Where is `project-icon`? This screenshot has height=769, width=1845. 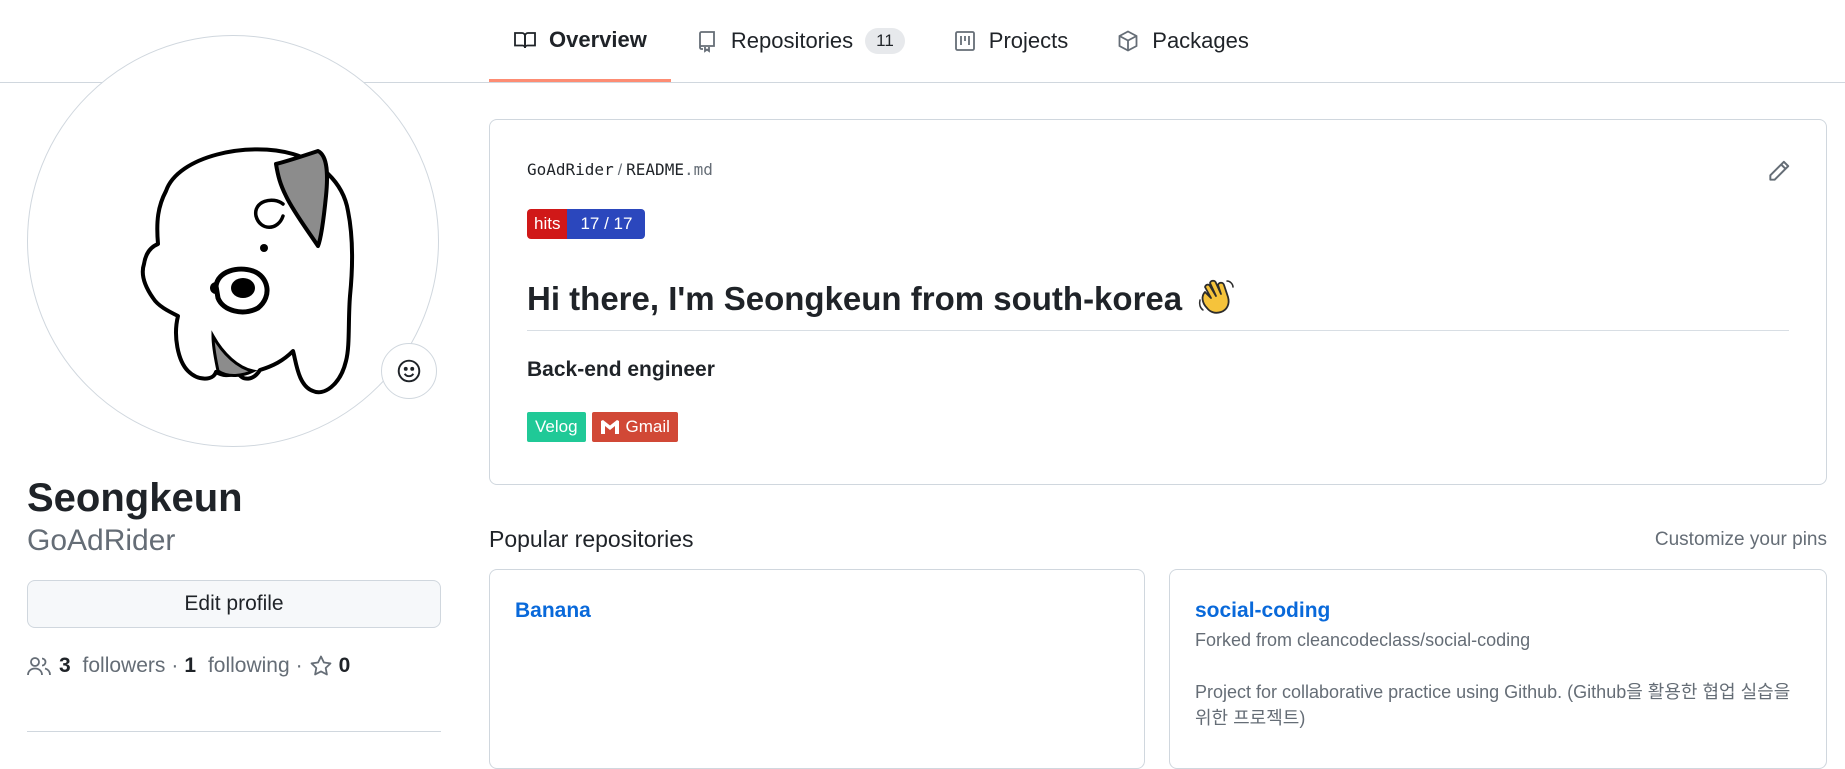 project-icon is located at coordinates (964, 41).